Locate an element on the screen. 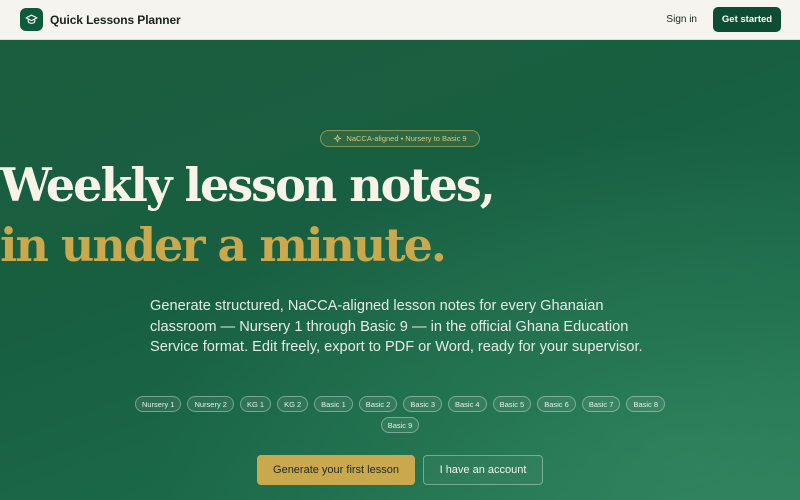 This screenshot has width=800, height=500. graduation-cap-icon is located at coordinates (31, 19).